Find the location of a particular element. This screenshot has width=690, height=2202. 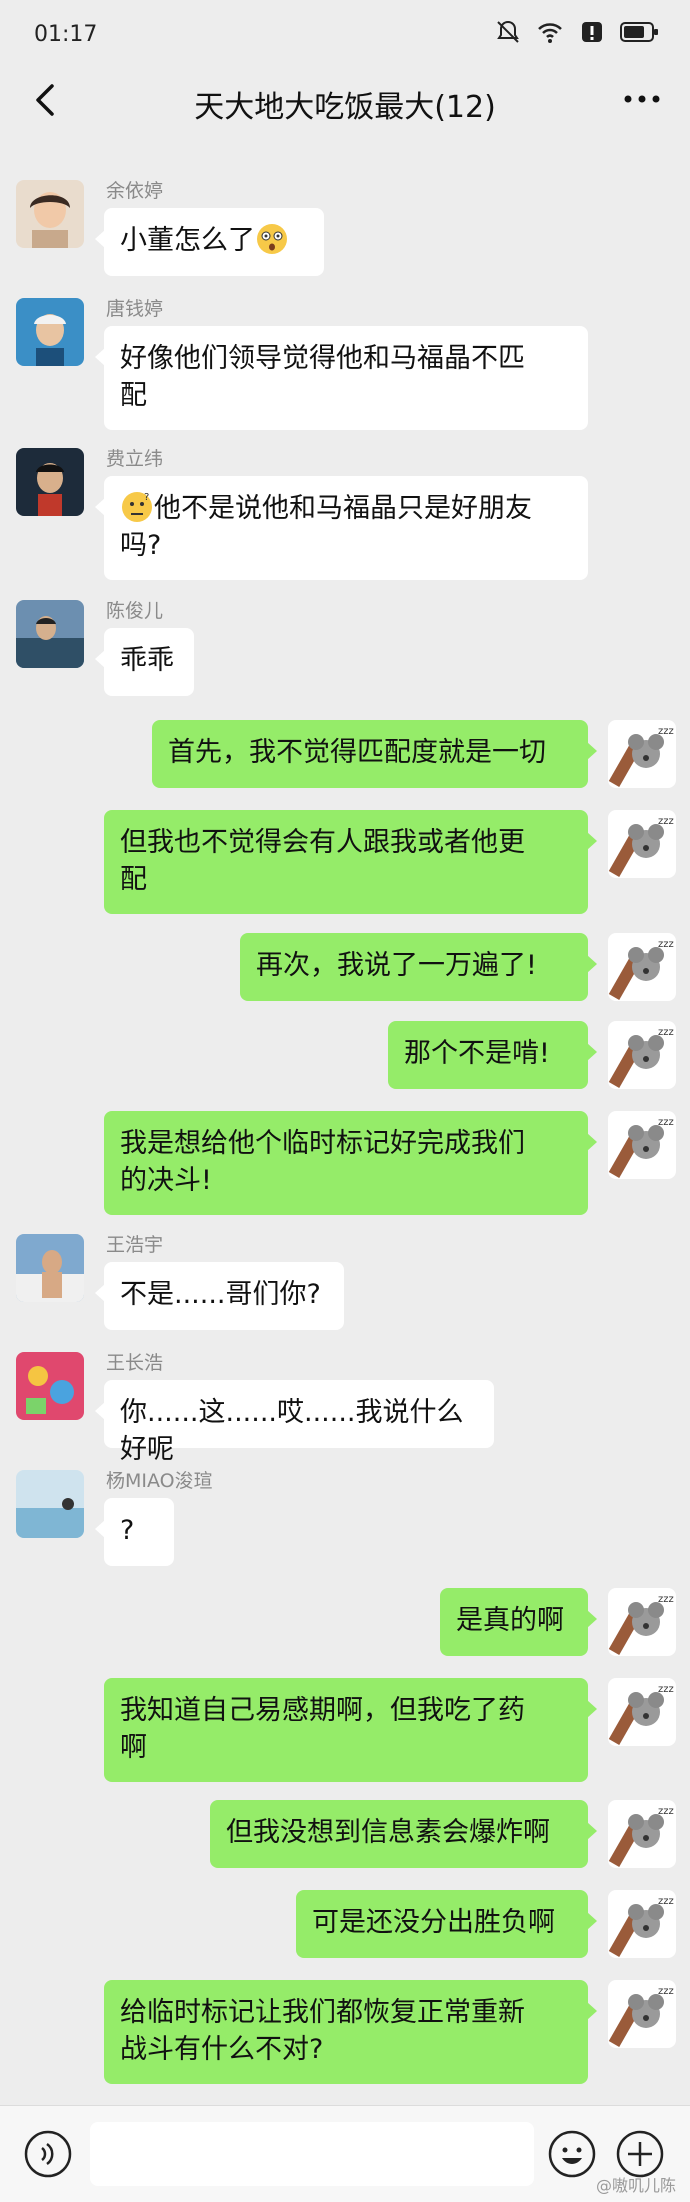

message-bubble: 不是......哥们你? is located at coordinates (219, 1296).